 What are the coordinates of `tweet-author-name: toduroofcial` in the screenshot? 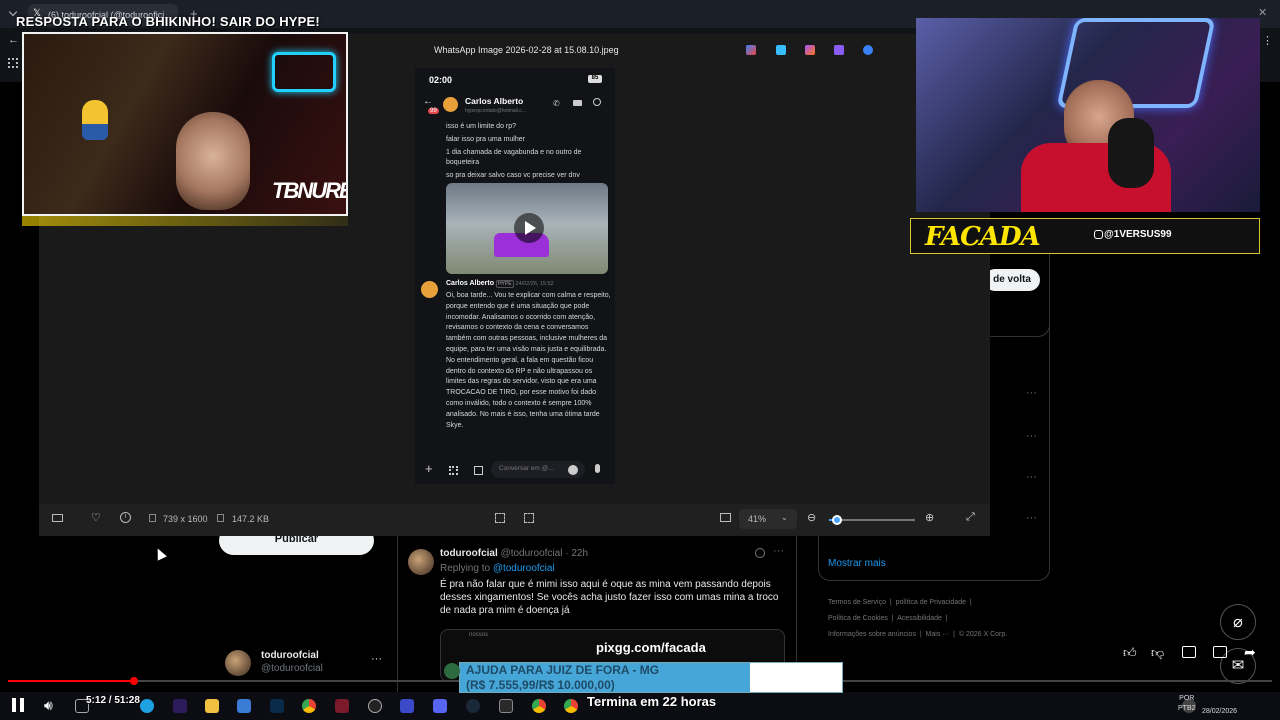 It's located at (469, 553).